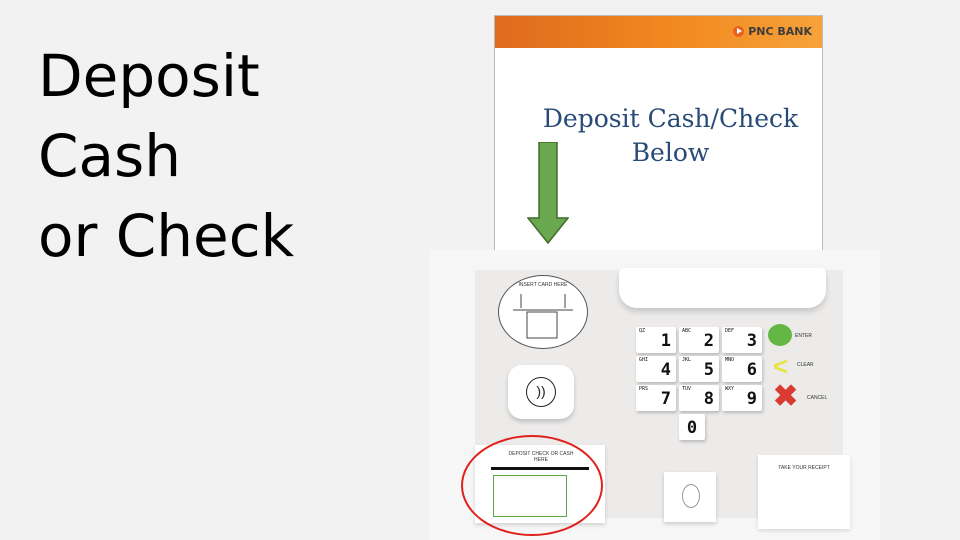 Image resolution: width=960 pixels, height=540 pixels. Describe the element at coordinates (730, 360) in the screenshot. I see `key-letters: MNO` at that location.